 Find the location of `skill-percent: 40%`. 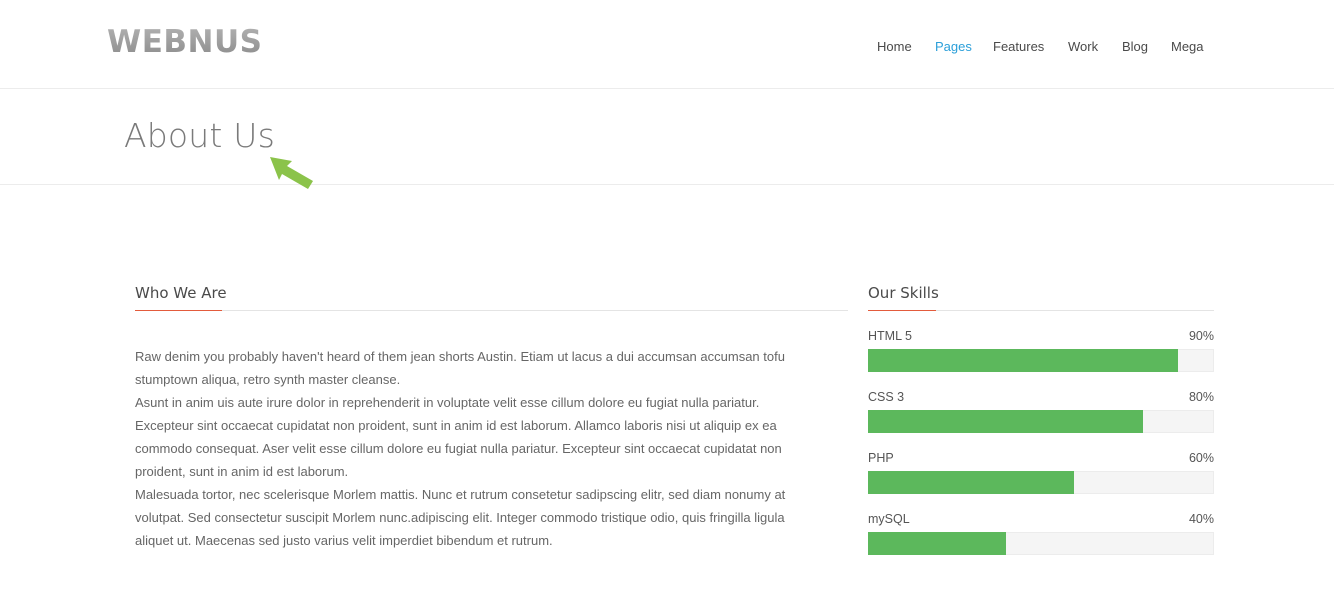

skill-percent: 40% is located at coordinates (1201, 519).